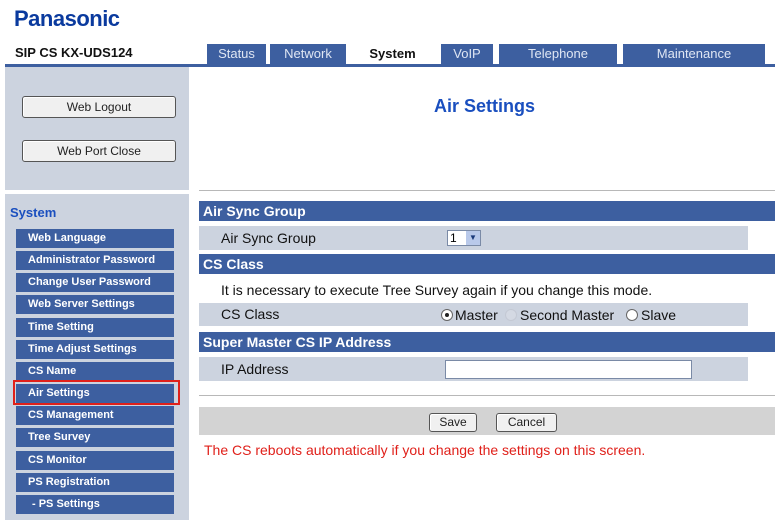 This screenshot has width=780, height=520. I want to click on model-name: SIP CS KX-UDS124, so click(74, 52).